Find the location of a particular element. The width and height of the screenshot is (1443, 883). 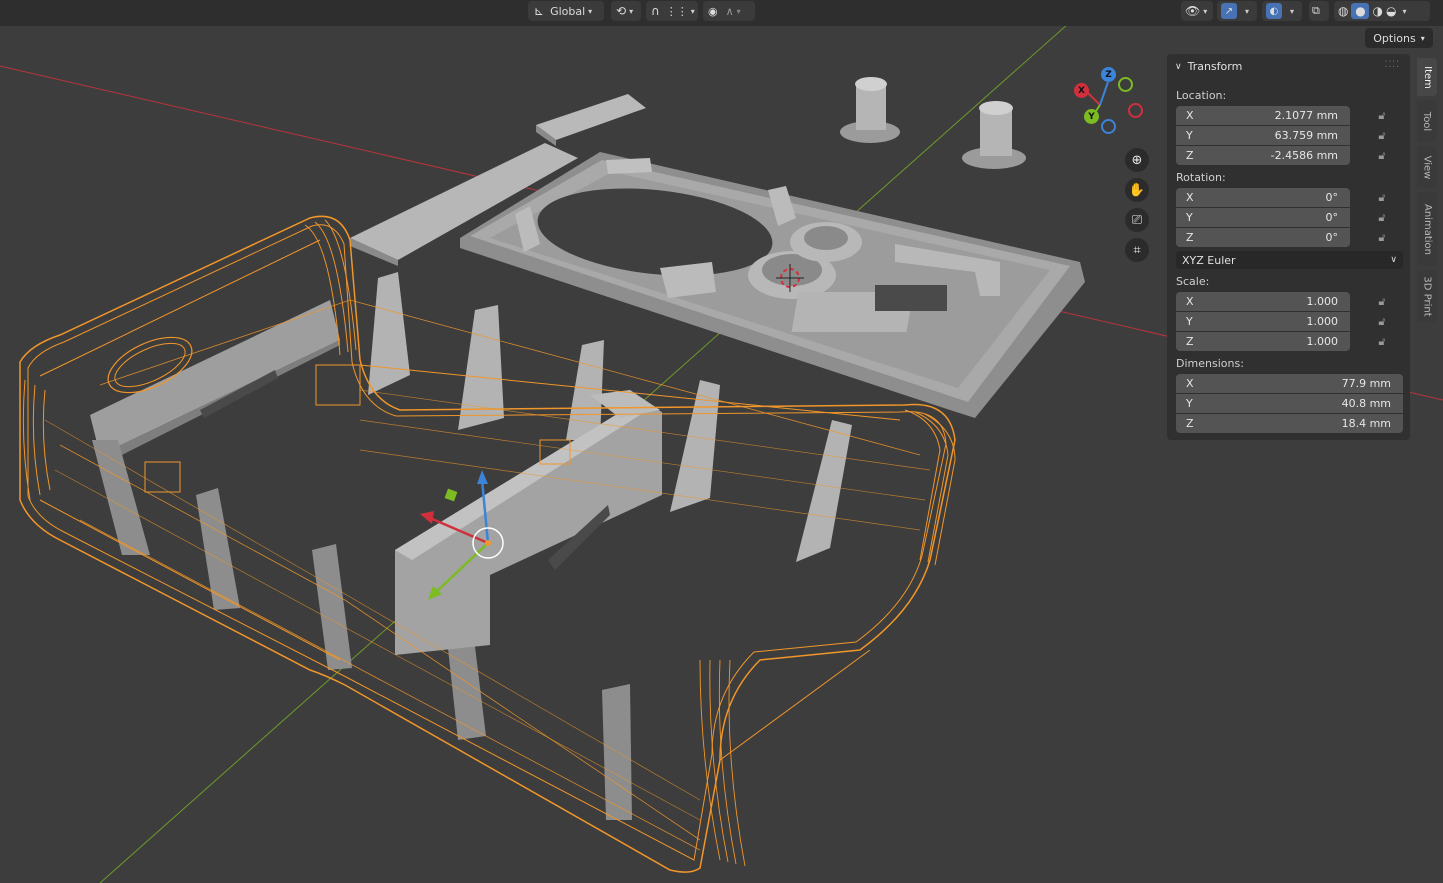

xray-toggle: ⧉ is located at coordinates (1319, 11).